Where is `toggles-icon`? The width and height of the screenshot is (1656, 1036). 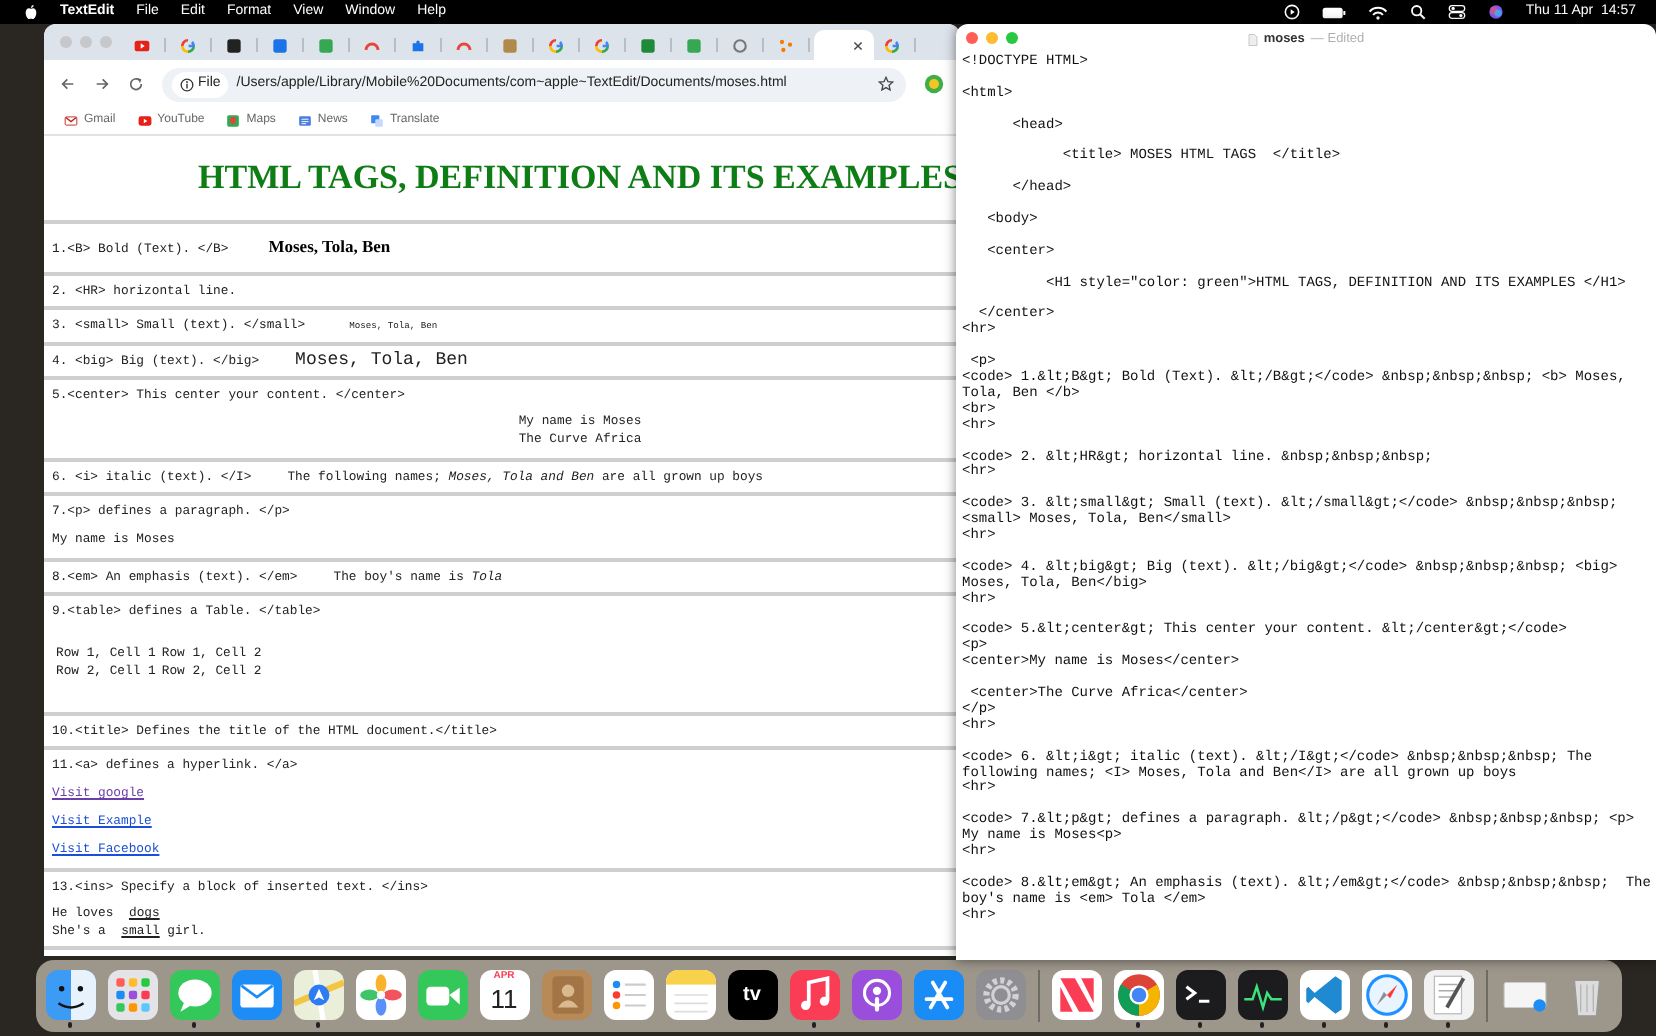 toggles-icon is located at coordinates (1456, 12).